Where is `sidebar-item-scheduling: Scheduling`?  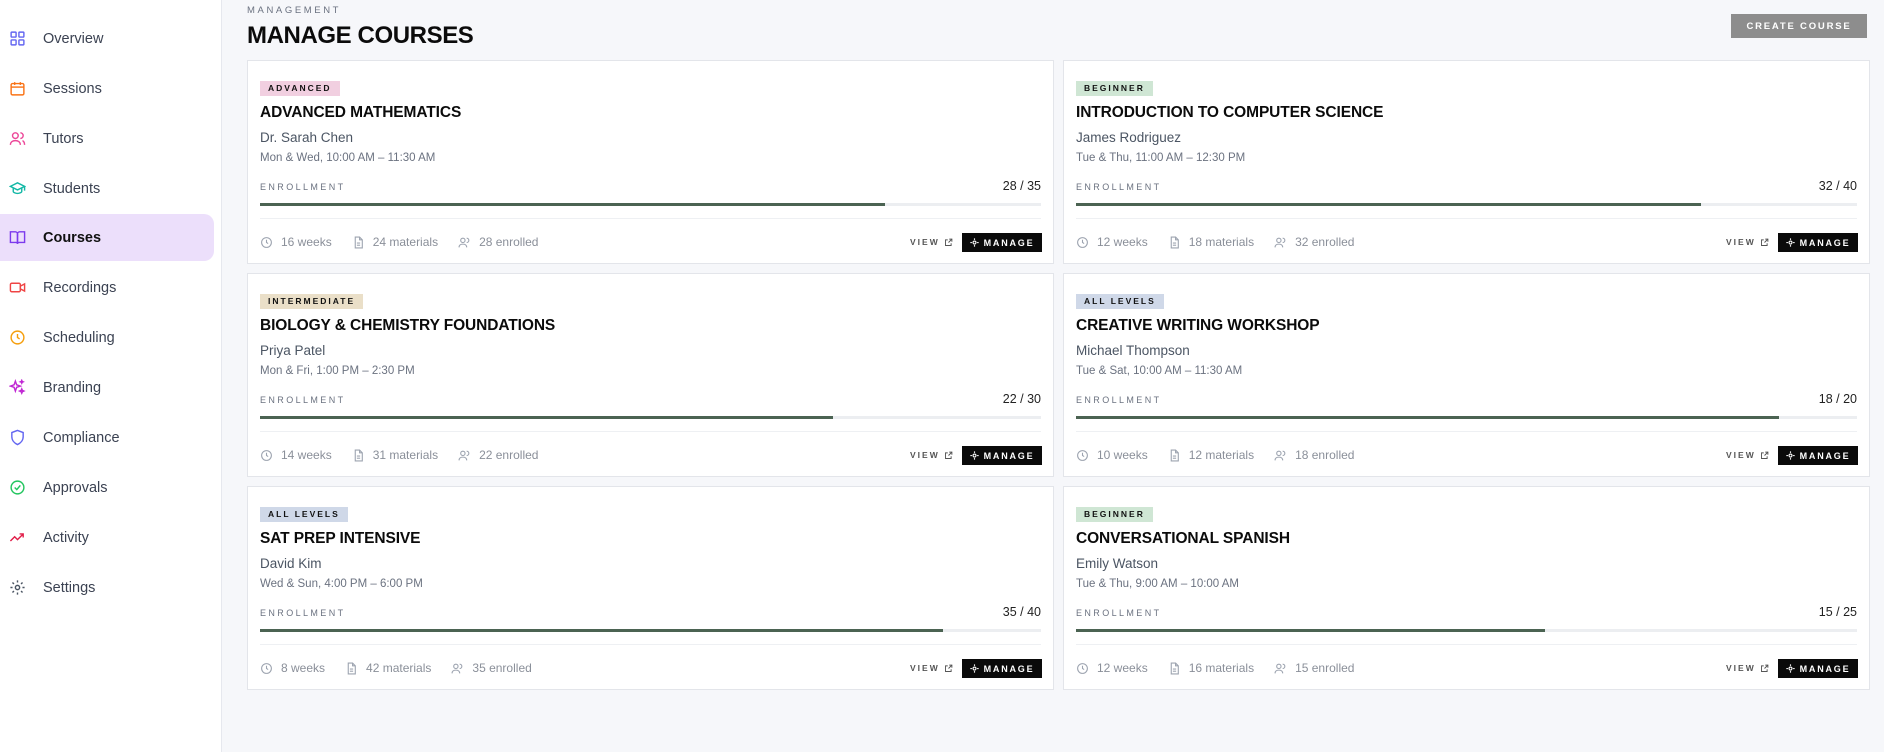
sidebar-item-scheduling: Scheduling is located at coordinates (107, 337).